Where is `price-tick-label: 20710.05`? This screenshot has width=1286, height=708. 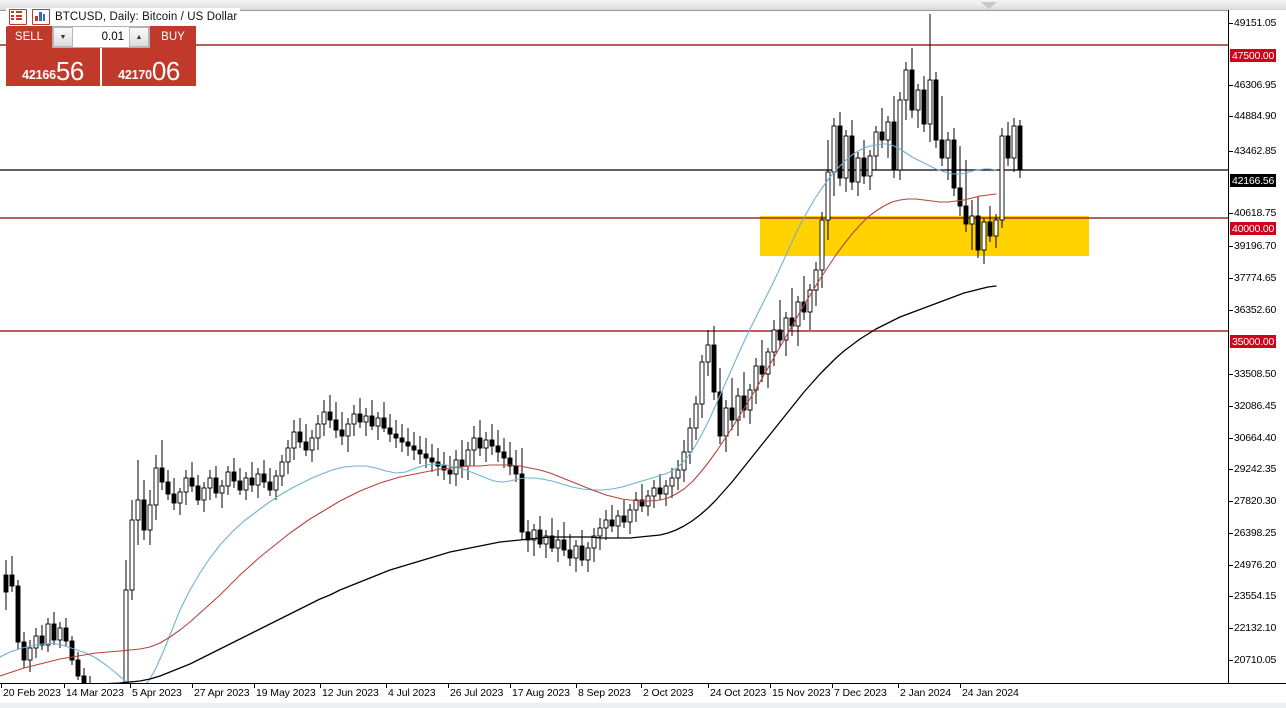 price-tick-label: 20710.05 is located at coordinates (1255, 660).